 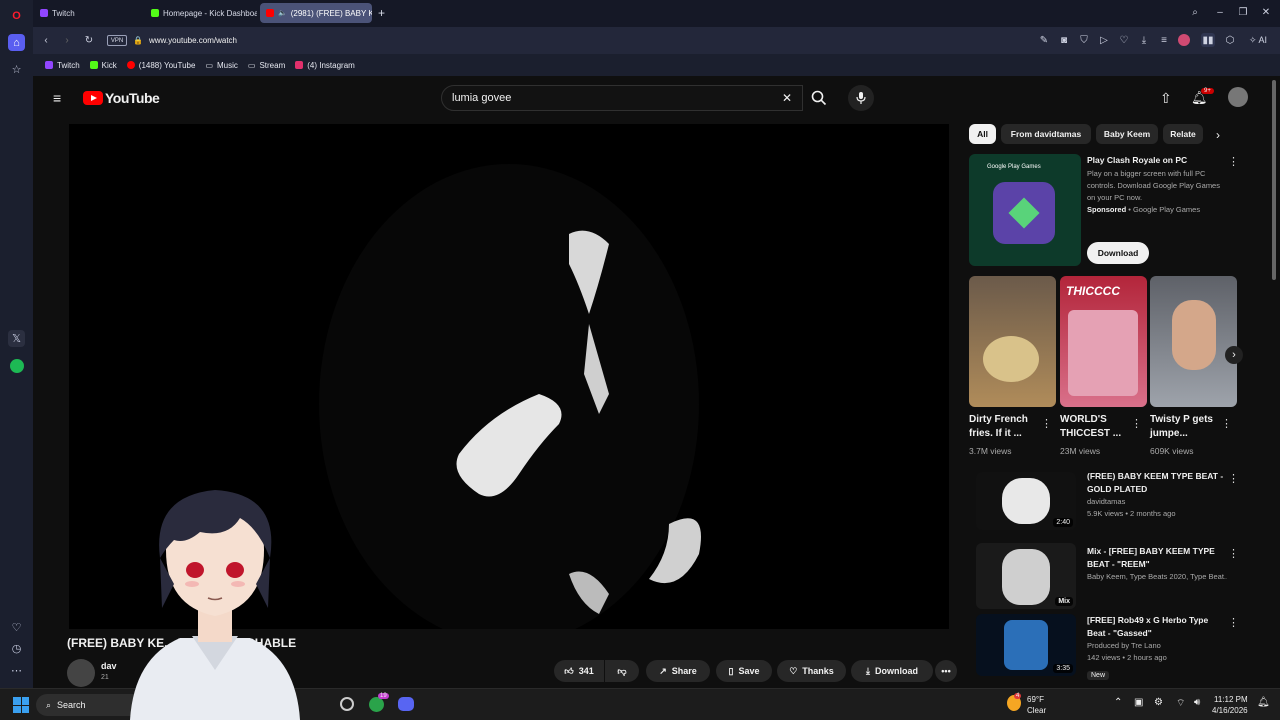 I want to click on tray-gear-icon: ⚙, so click(x=1158, y=702).